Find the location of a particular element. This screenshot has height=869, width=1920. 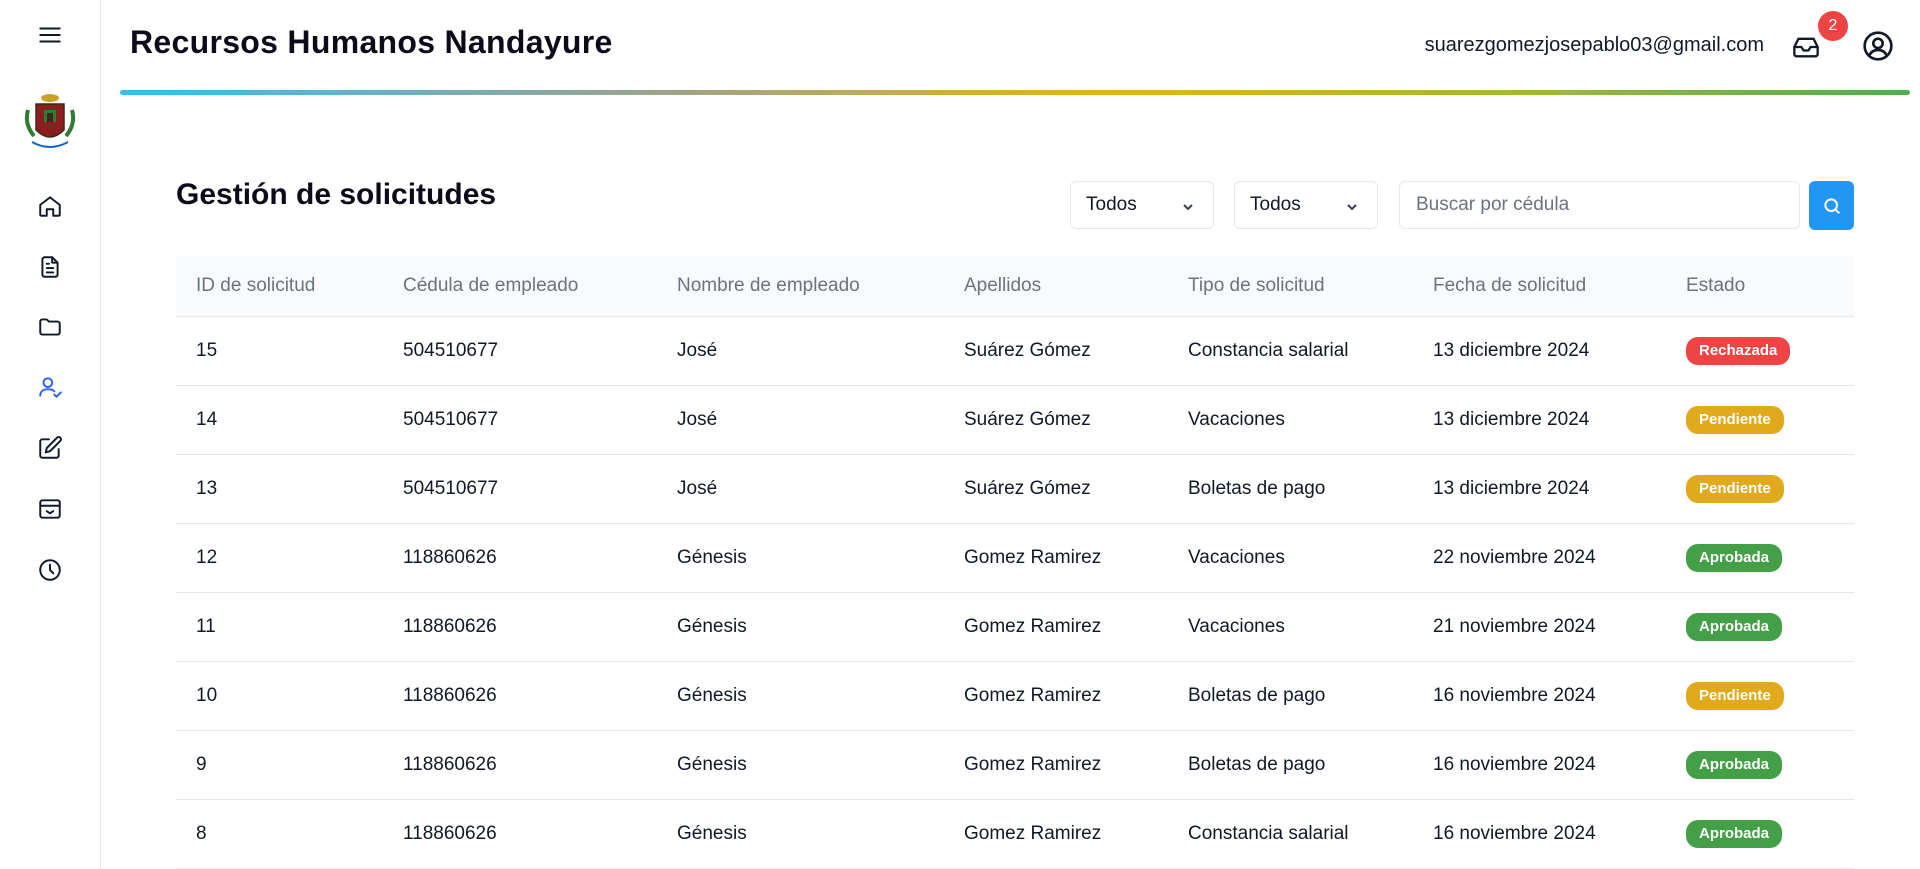

type-filter-select: Todos is located at coordinates (1142, 205).